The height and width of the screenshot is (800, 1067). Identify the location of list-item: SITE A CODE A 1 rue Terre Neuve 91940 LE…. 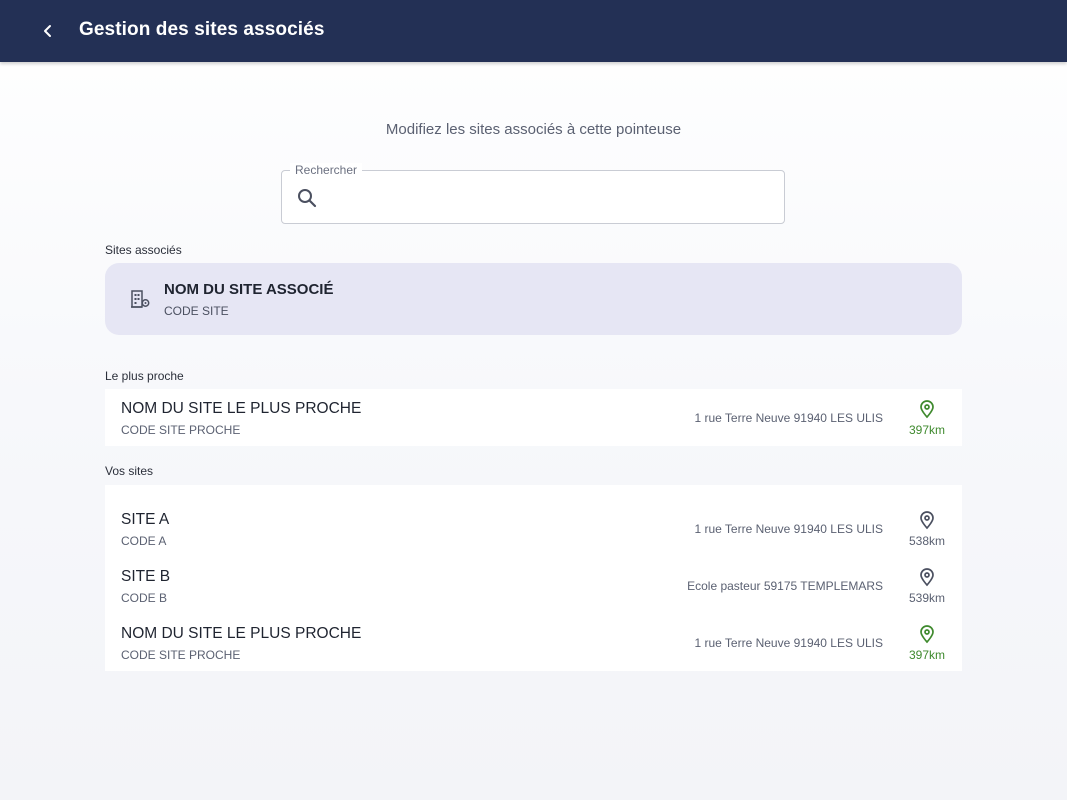
(533, 528).